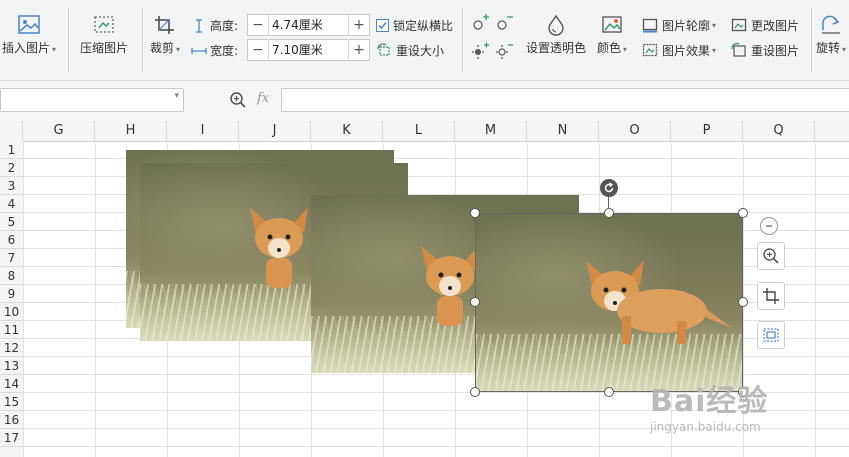 The width and height of the screenshot is (849, 457). I want to click on crop-button: 裁剪 ▾, so click(165, 35).